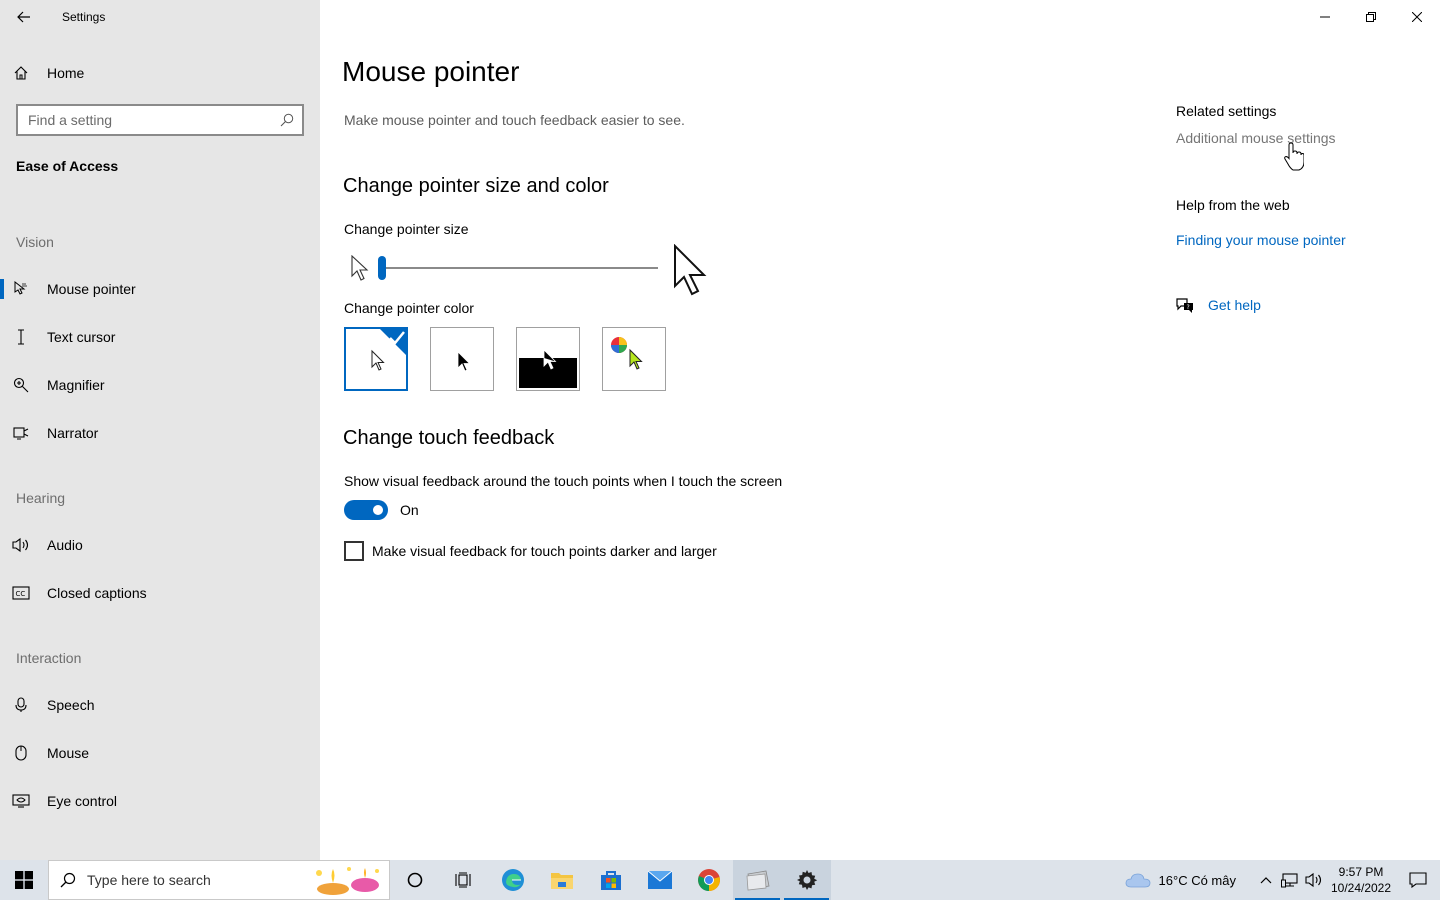  Describe the element at coordinates (160, 385) in the screenshot. I see `sidebar-item-magnifier: Magnifier` at that location.